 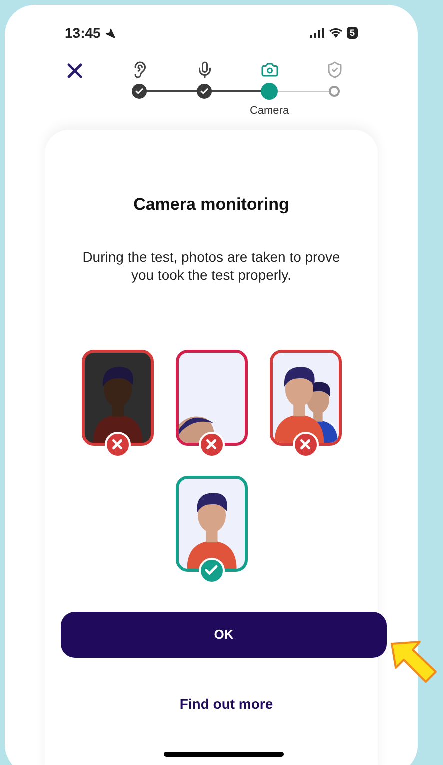 I want to click on shield-icon, so click(x=335, y=70).